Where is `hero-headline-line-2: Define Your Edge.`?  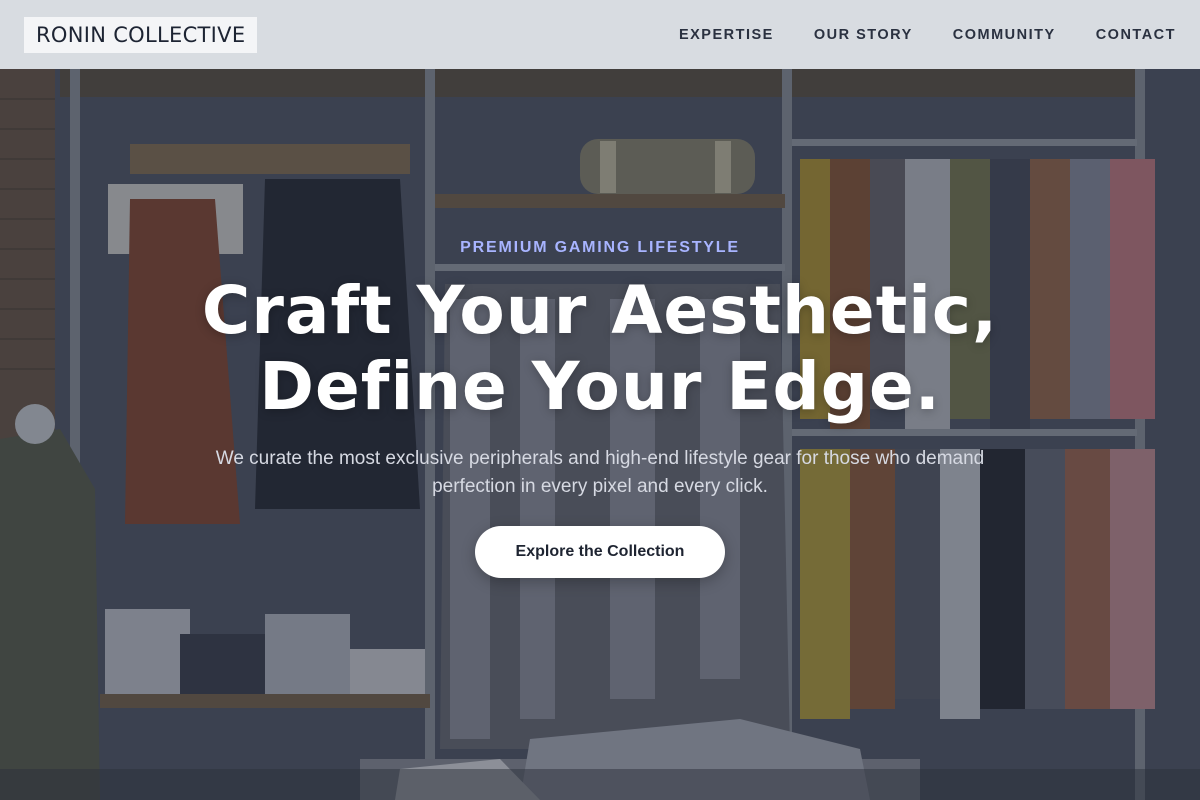
hero-headline-line-2: Define Your Edge. is located at coordinates (600, 386).